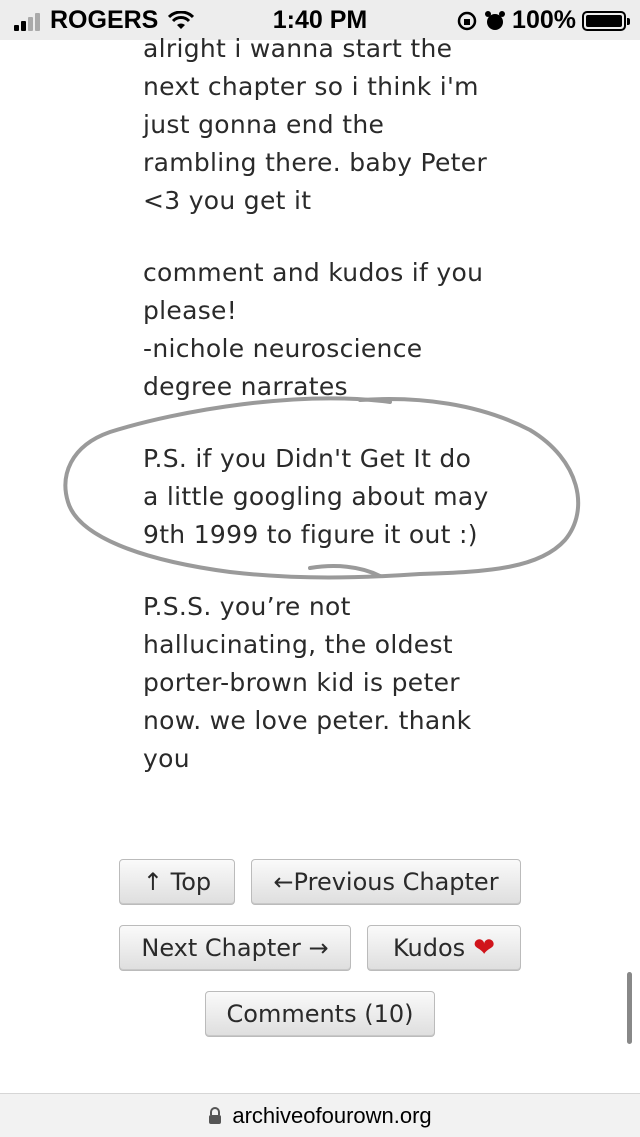 Image resolution: width=640 pixels, height=1137 pixels. What do you see at coordinates (429, 948) in the screenshot?
I see `kudos-label: Kudos` at bounding box center [429, 948].